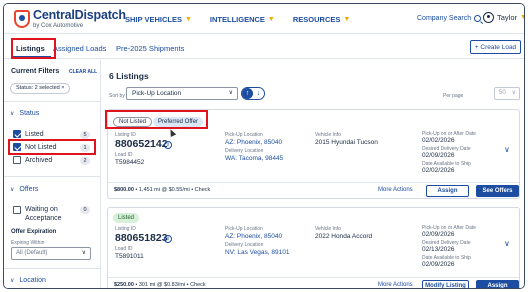 The width and height of the screenshot is (528, 292). Describe the element at coordinates (17, 134) in the screenshot. I see `checkbox-listed` at that location.